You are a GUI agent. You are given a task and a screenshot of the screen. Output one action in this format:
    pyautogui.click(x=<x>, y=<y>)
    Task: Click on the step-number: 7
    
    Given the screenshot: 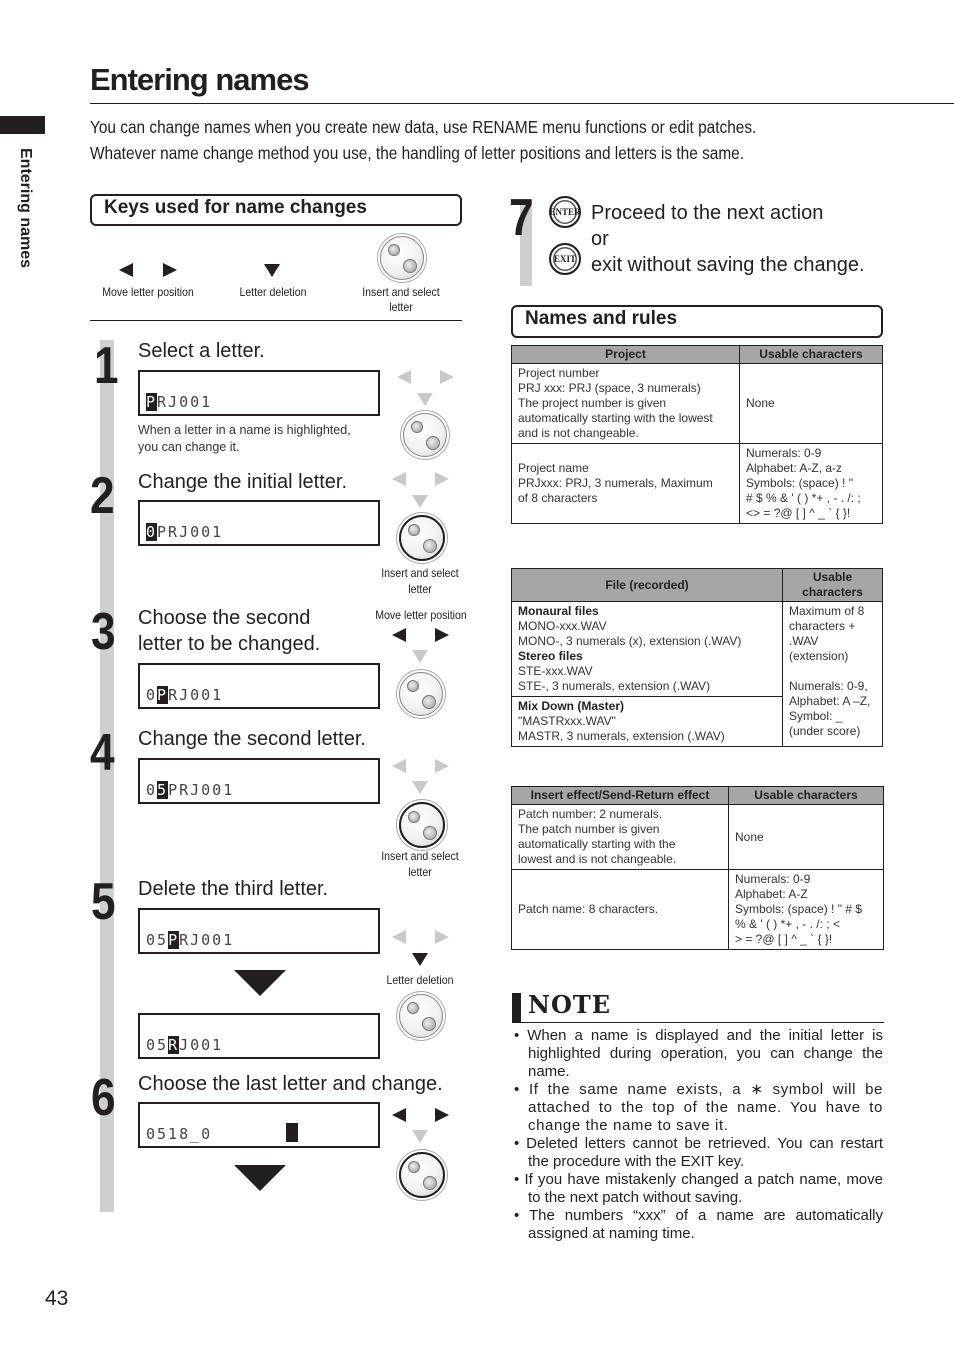 What is the action you would take?
    pyautogui.click(x=521, y=218)
    